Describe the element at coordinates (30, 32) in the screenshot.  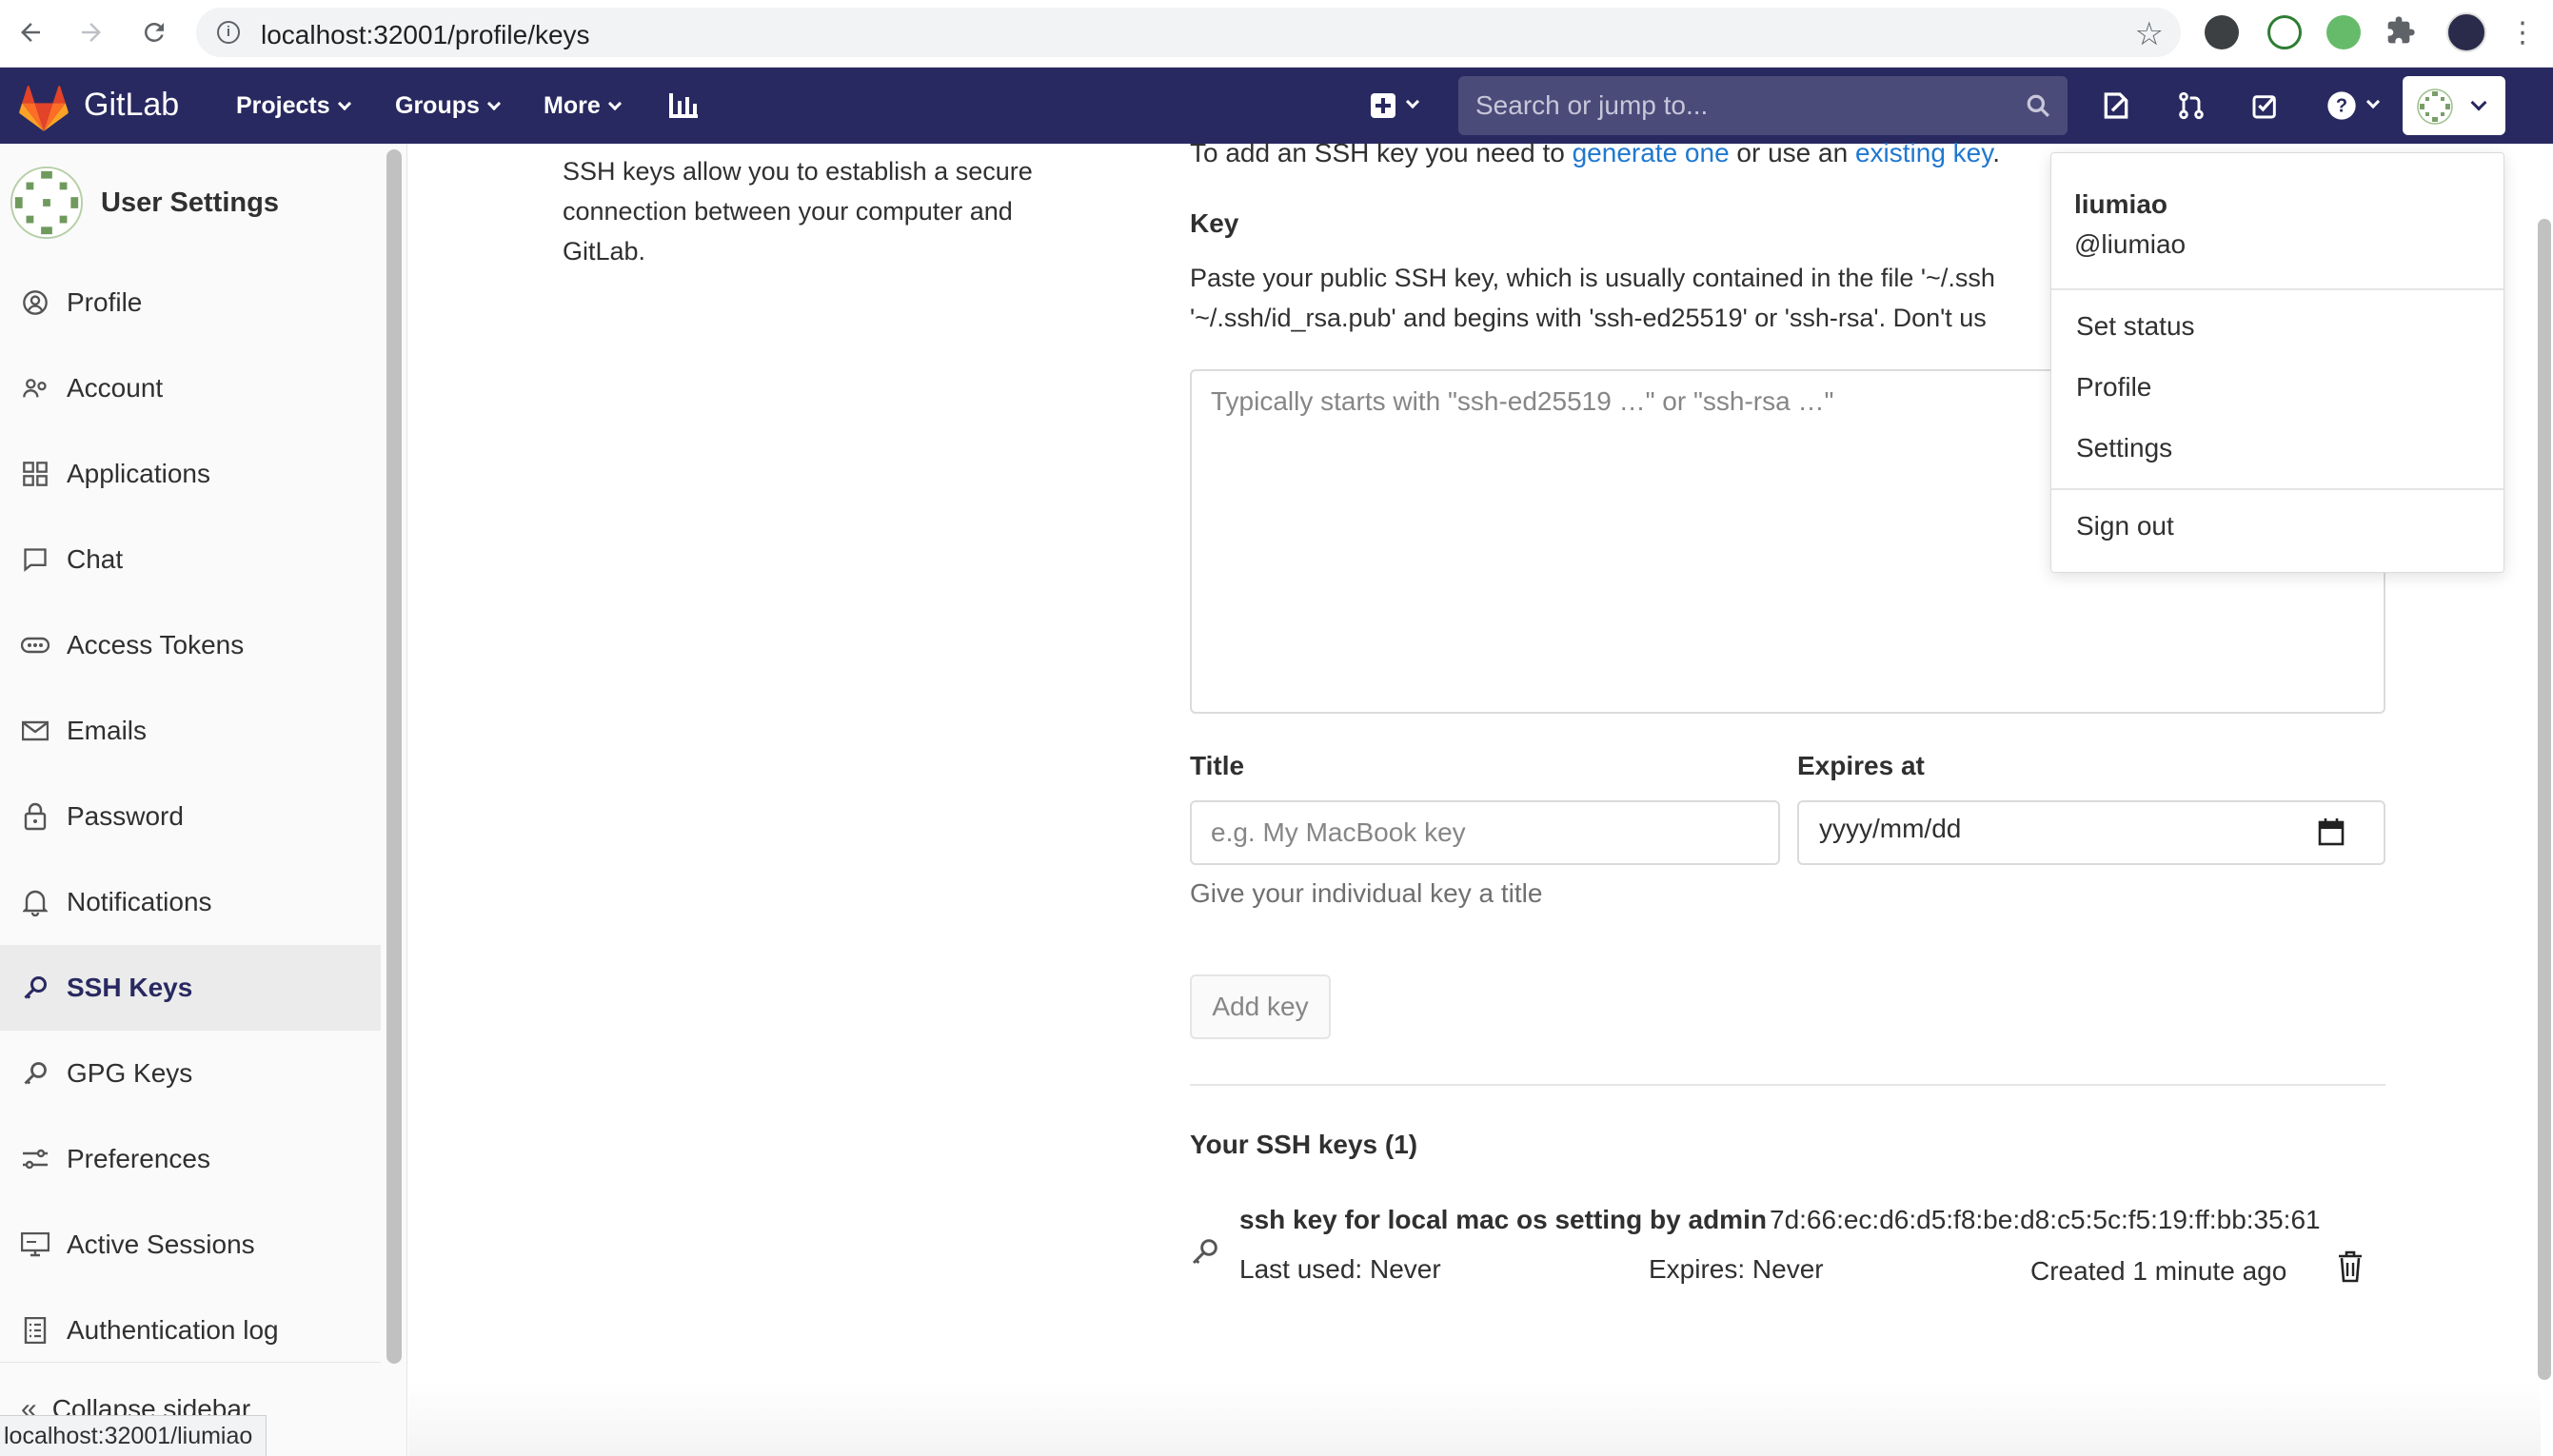
I see `back-icon` at that location.